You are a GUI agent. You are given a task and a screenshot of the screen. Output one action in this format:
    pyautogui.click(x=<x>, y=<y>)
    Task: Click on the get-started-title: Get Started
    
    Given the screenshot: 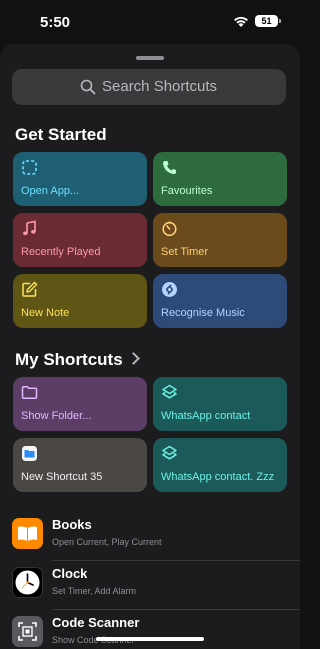 What is the action you would take?
    pyautogui.click(x=61, y=134)
    